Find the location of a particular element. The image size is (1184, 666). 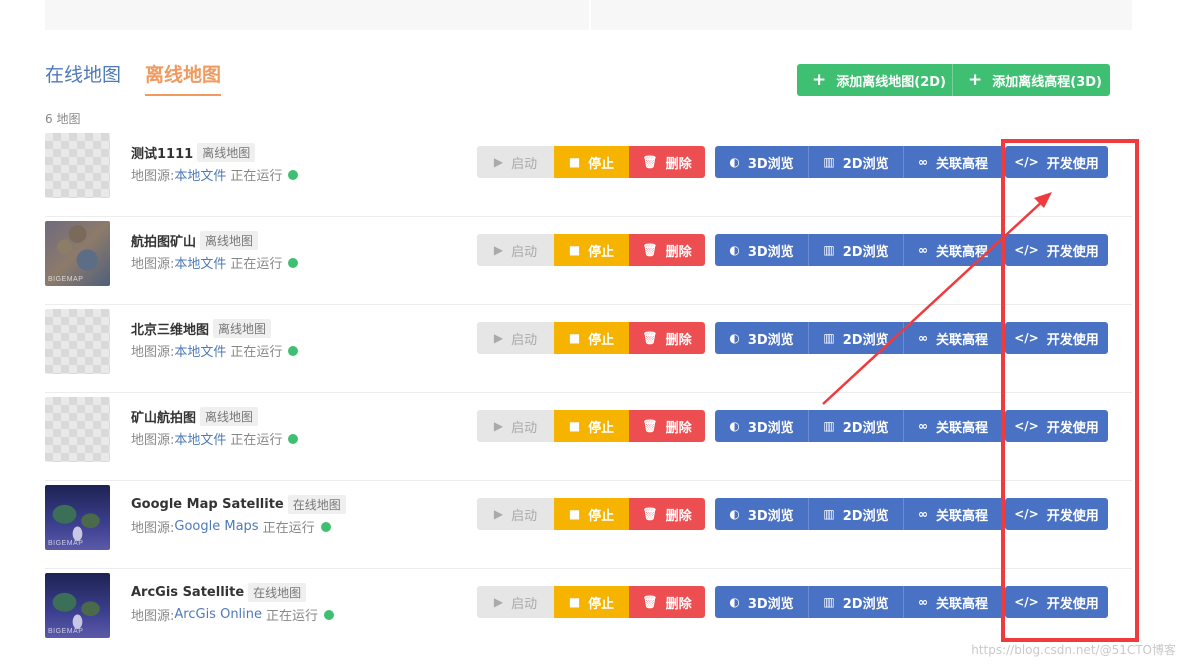

map-type-tag: 在线地图 is located at coordinates (316, 504).